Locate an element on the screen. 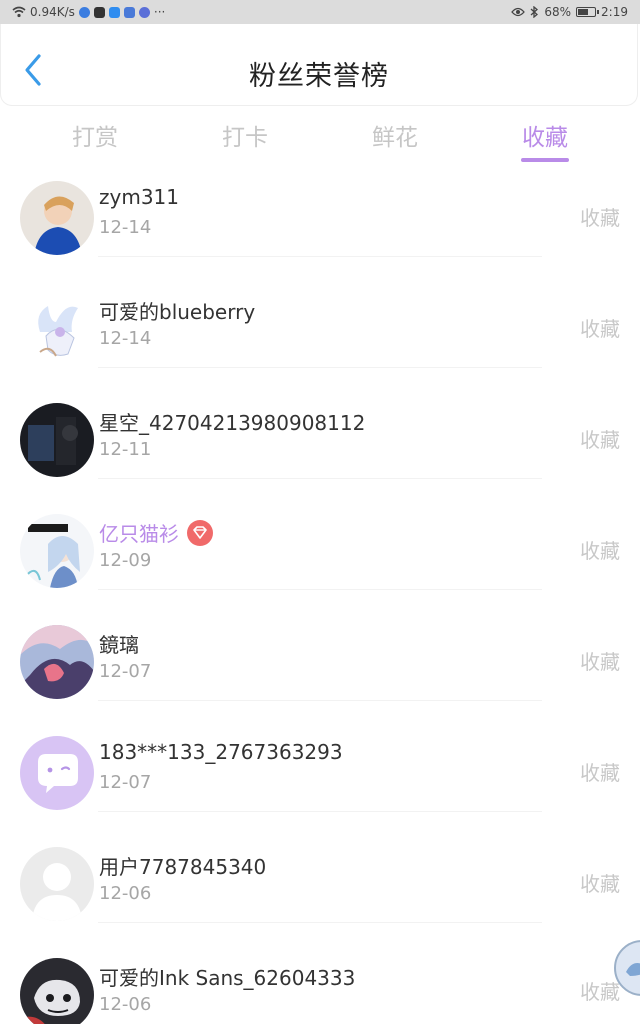 Image resolution: width=640 pixels, height=1024 pixels. status-bar-right: 68% 2:19 is located at coordinates (569, 12).